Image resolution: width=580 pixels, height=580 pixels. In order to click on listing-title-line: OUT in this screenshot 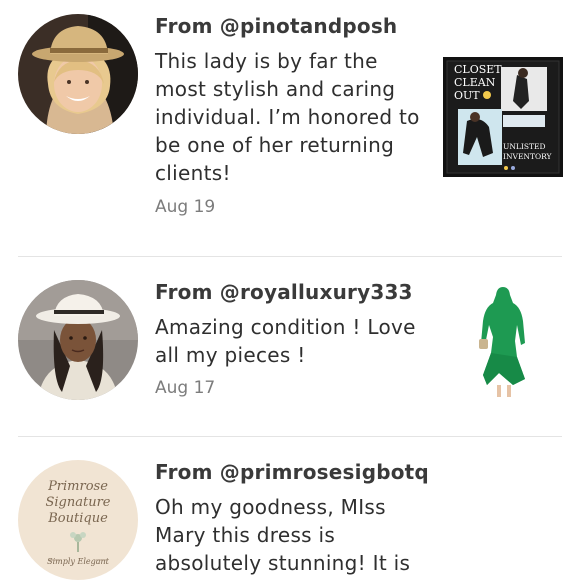, I will do `click(467, 95)`.